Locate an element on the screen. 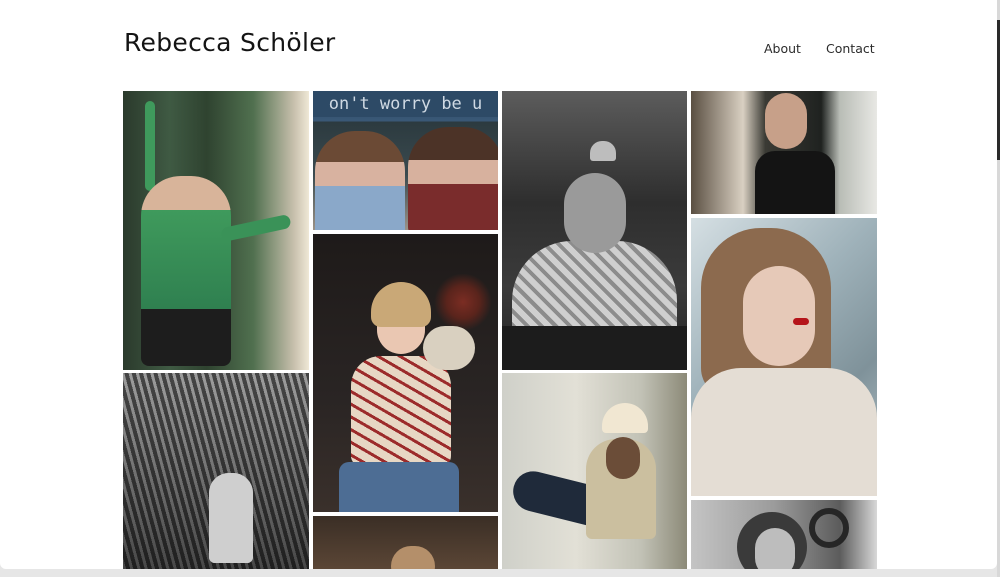 This screenshot has height=577, width=1000. couple-street-photo: on't worry be u is located at coordinates (405, 160).